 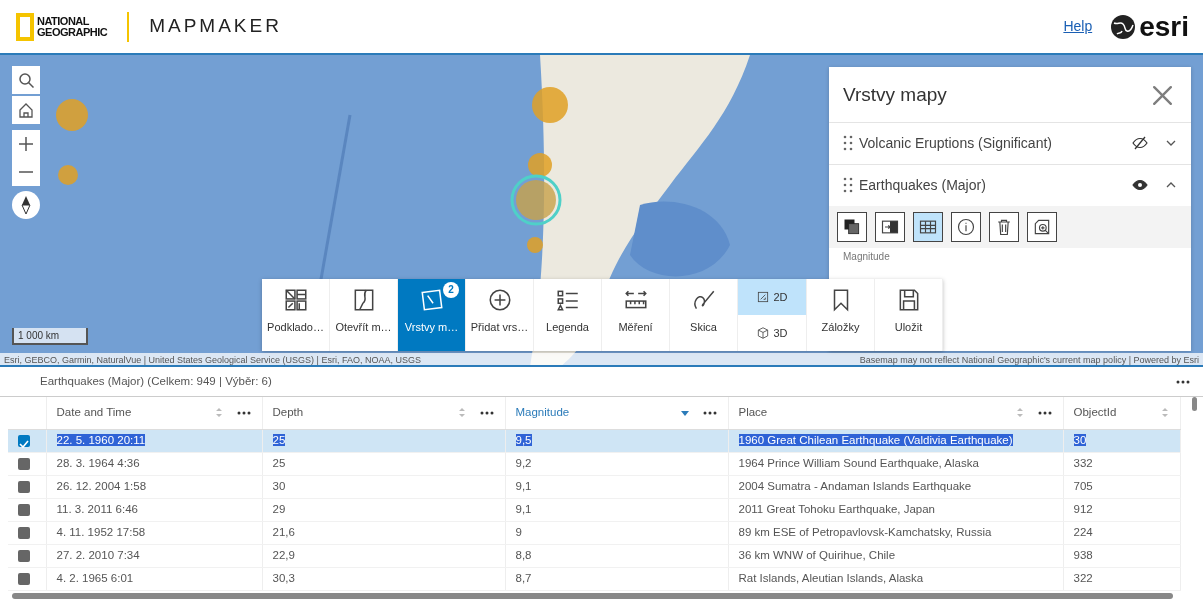 I want to click on table-cell: 332, so click(x=1083, y=462).